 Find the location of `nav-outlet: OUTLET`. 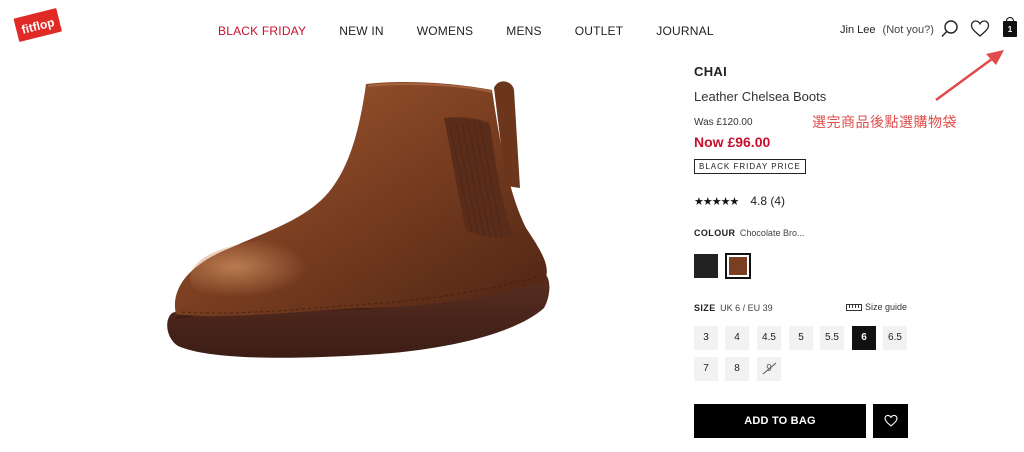

nav-outlet: OUTLET is located at coordinates (599, 31).